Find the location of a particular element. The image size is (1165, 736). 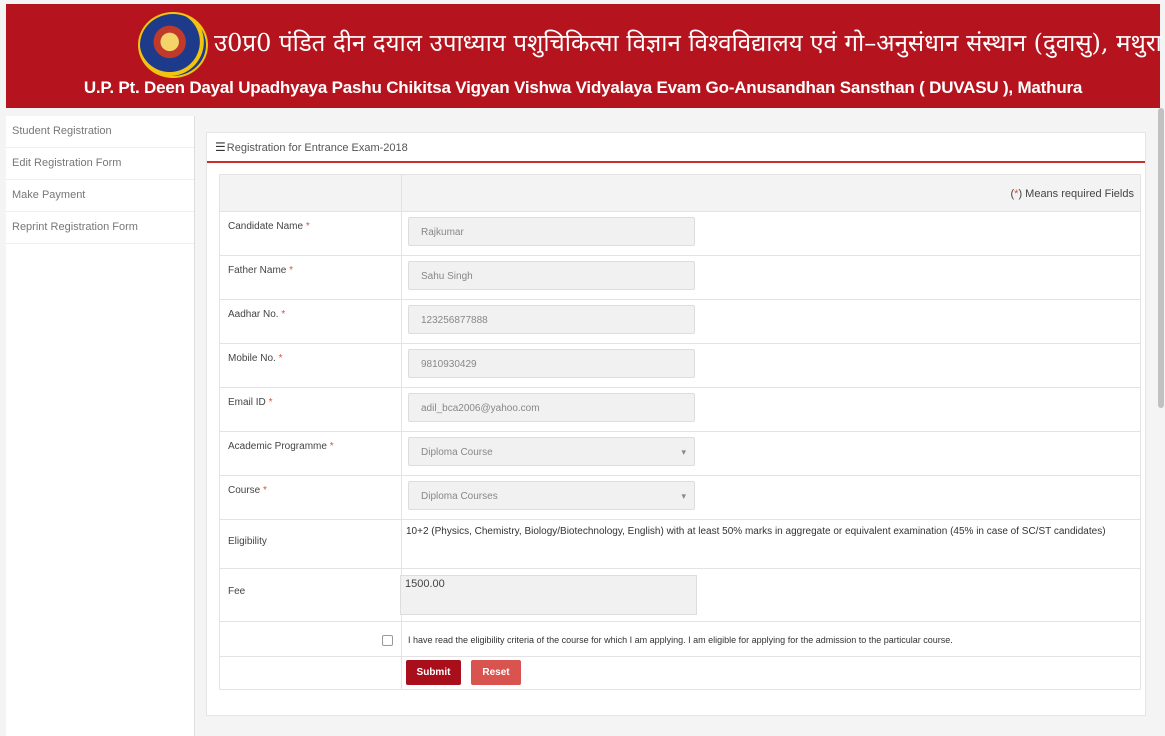

mobile-row: Mobile No. * 9810930429 is located at coordinates (680, 366).